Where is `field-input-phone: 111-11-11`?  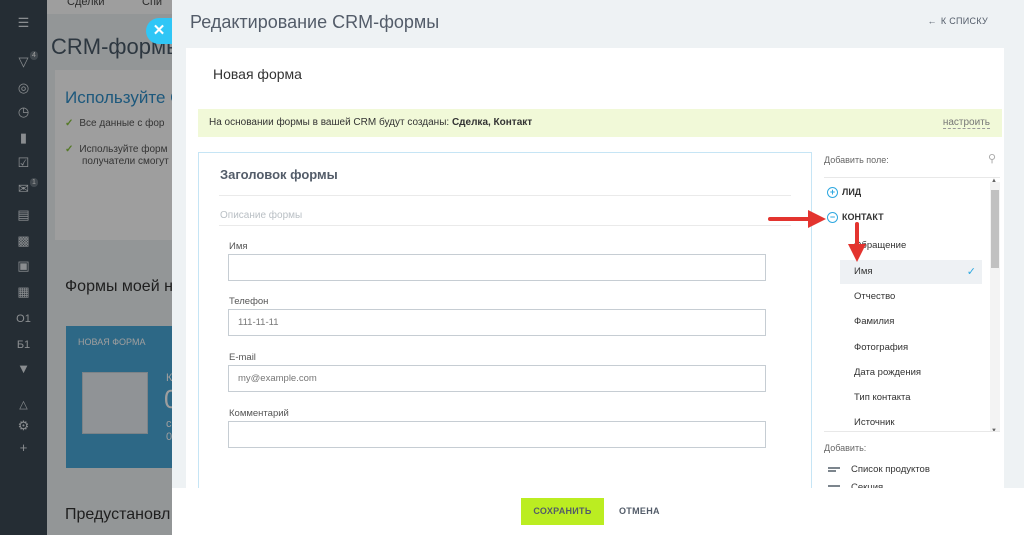 field-input-phone: 111-11-11 is located at coordinates (497, 322).